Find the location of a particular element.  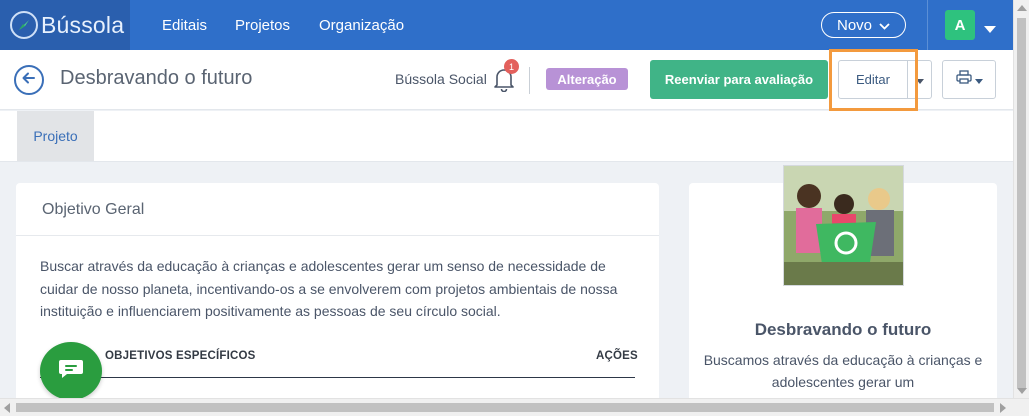

objective-card-header: Objetivo Geral is located at coordinates (337, 209).